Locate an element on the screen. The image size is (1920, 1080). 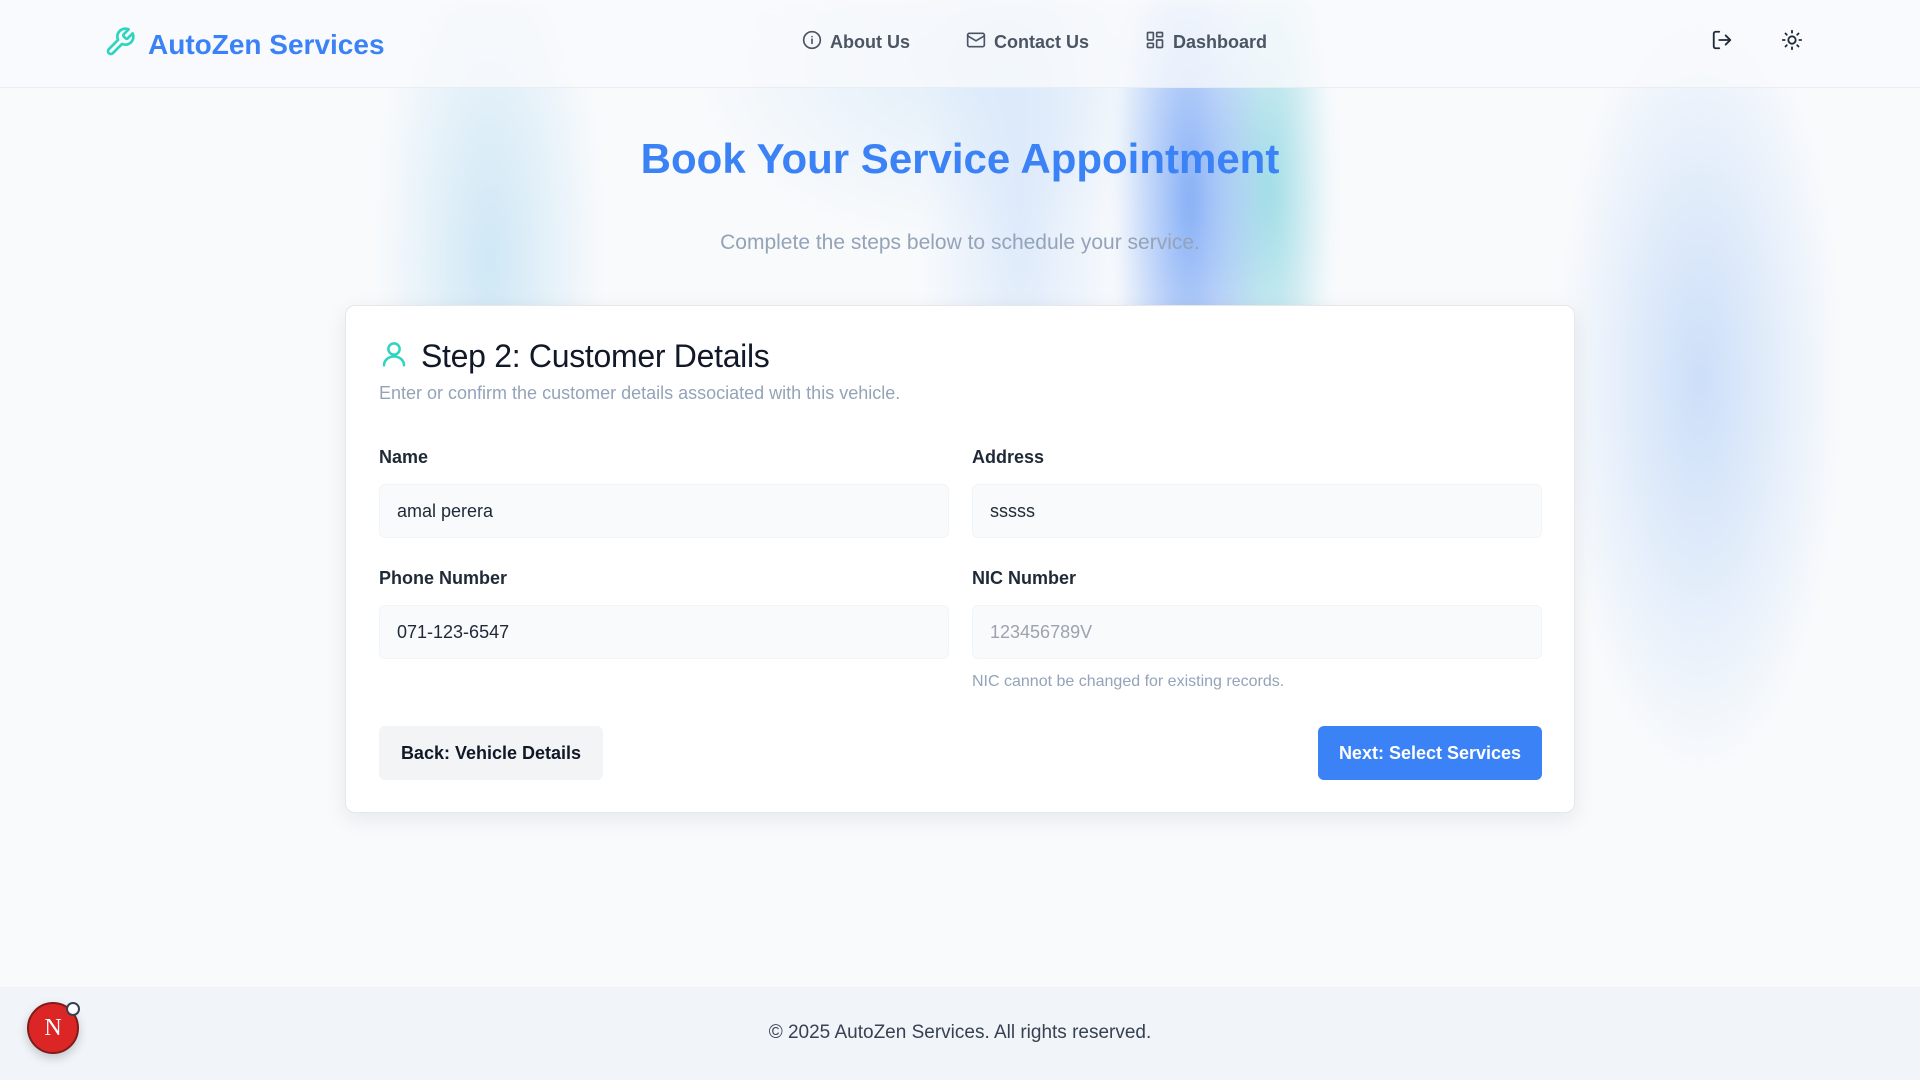
nav-about-us: About Us is located at coordinates (856, 42).